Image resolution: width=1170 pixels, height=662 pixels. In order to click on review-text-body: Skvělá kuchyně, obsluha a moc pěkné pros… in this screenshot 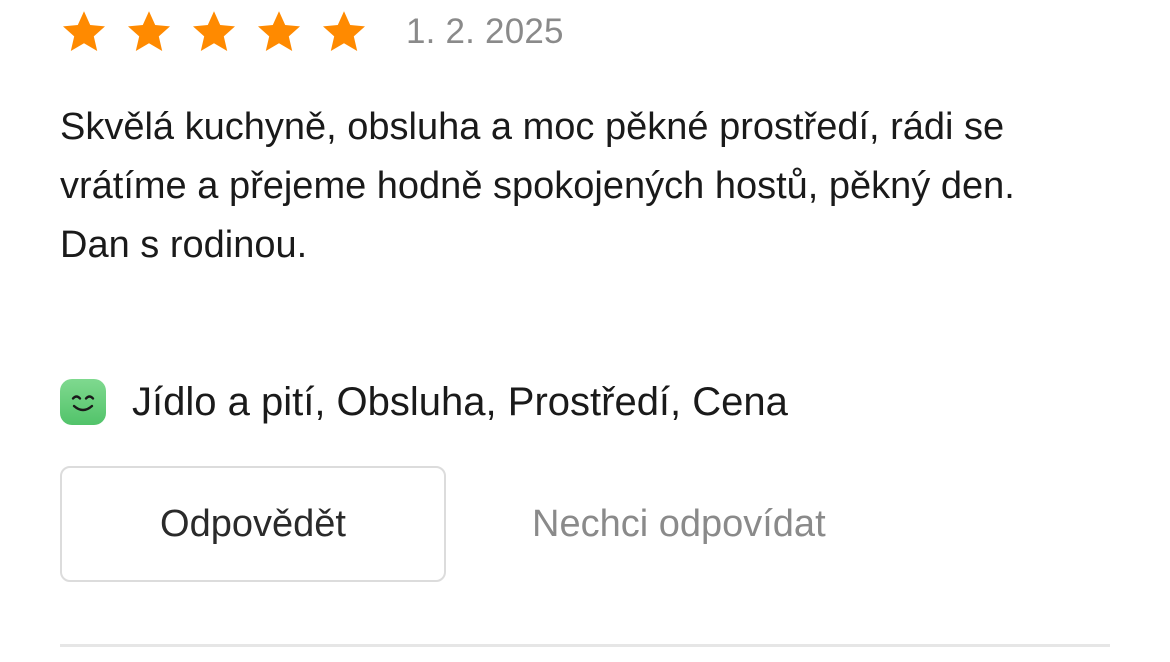, I will do `click(537, 156)`.